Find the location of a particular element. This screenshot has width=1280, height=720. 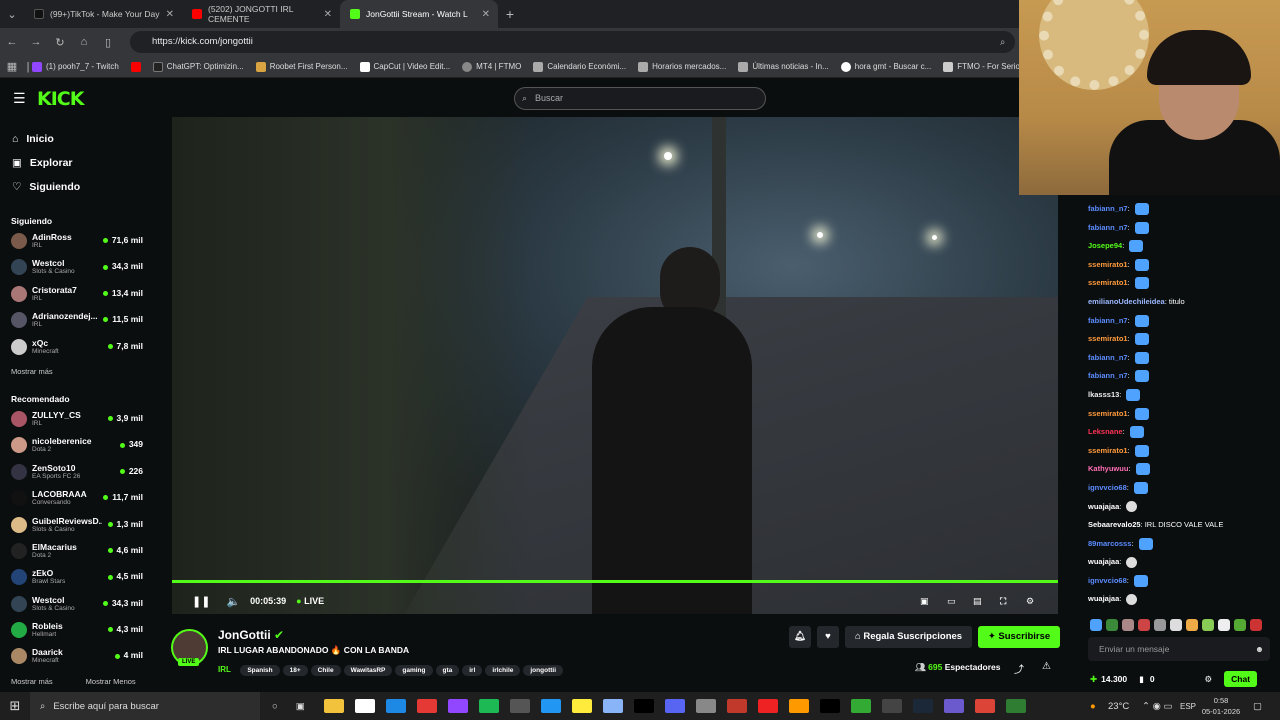

taskbar-search: ⌕ Escribe aquí para buscar is located at coordinates (145, 706).